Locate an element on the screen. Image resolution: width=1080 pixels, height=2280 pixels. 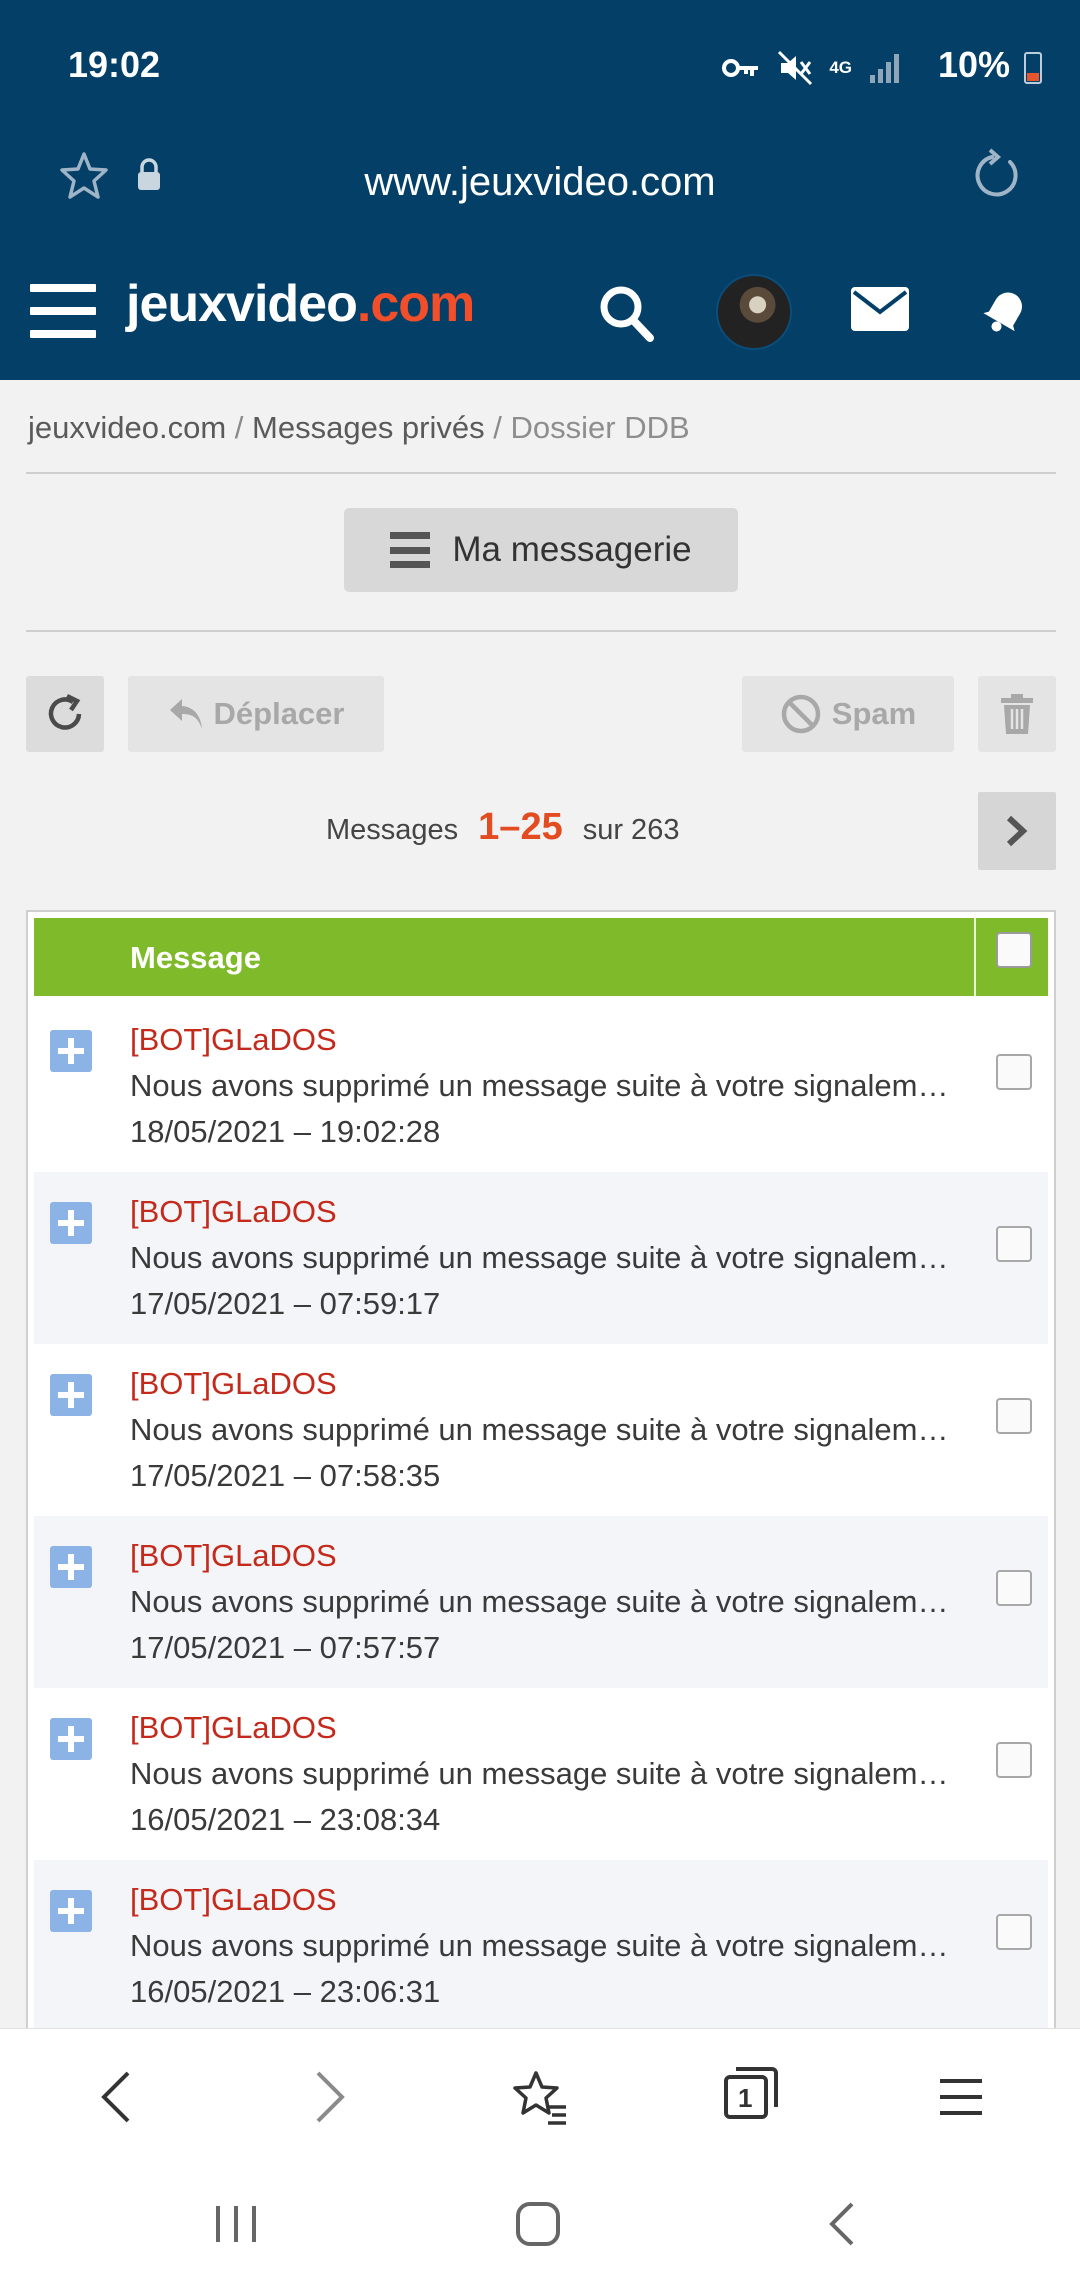
key-icon is located at coordinates (740, 68).